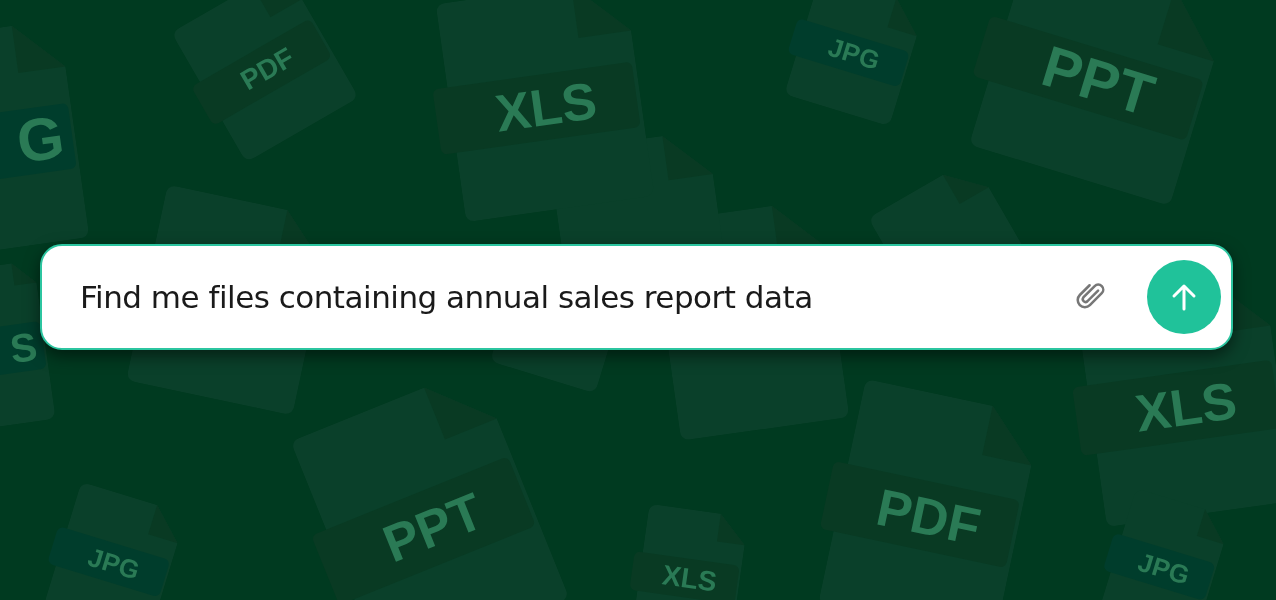  What do you see at coordinates (40, 139) in the screenshot?
I see `file-type-label: G` at bounding box center [40, 139].